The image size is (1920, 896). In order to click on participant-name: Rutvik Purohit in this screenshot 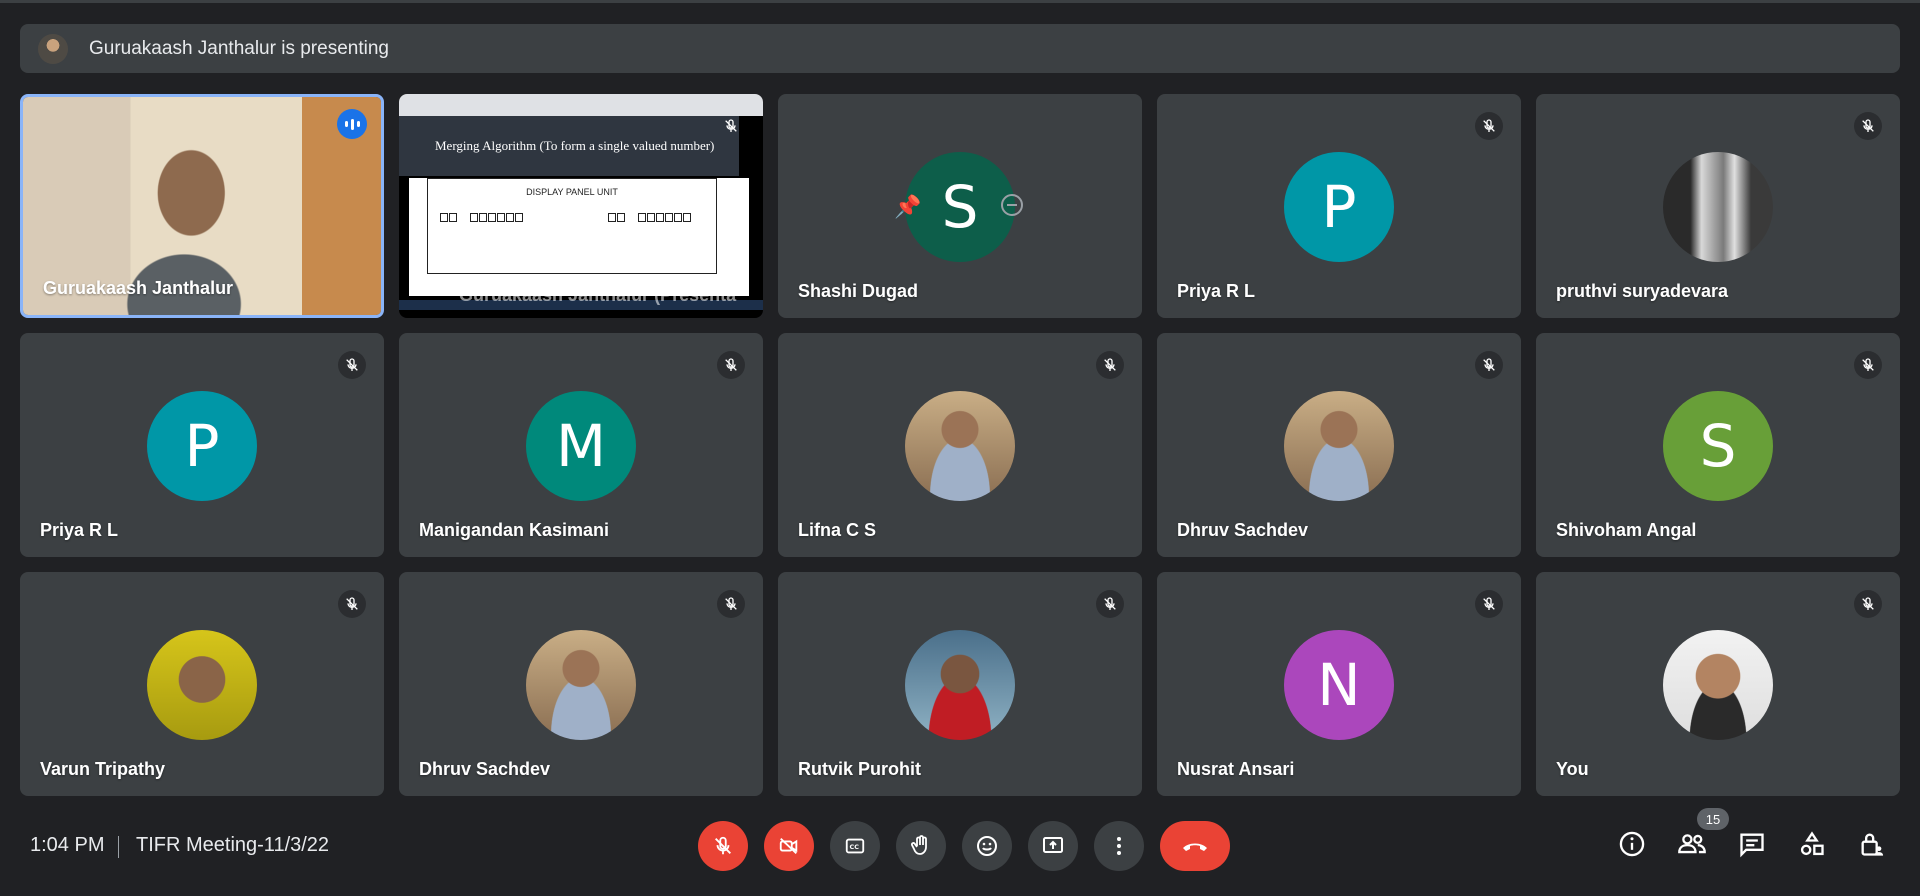, I will do `click(860, 769)`.